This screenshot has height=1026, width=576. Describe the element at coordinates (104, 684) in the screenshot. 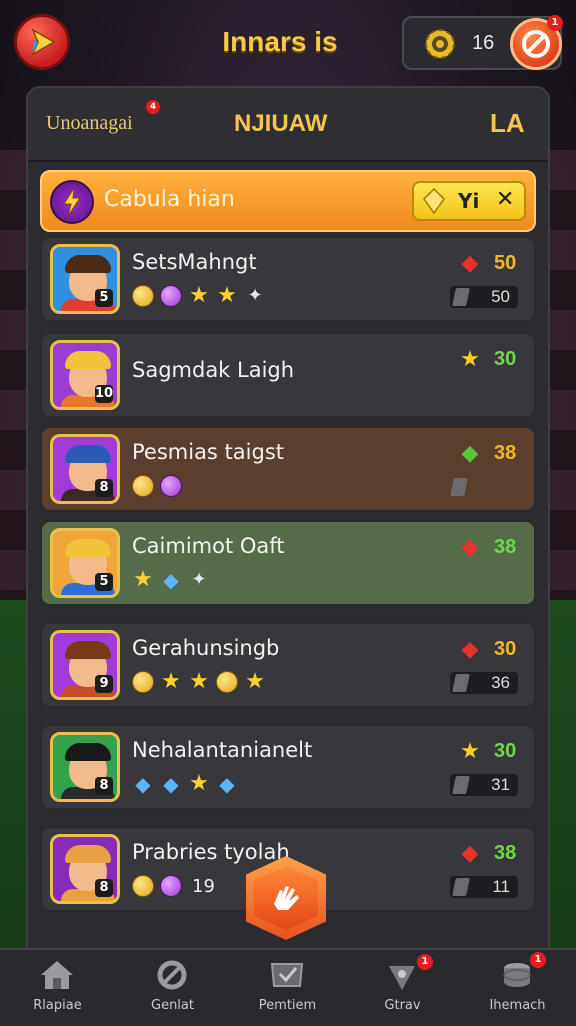

I see `jersey-number: 9` at that location.